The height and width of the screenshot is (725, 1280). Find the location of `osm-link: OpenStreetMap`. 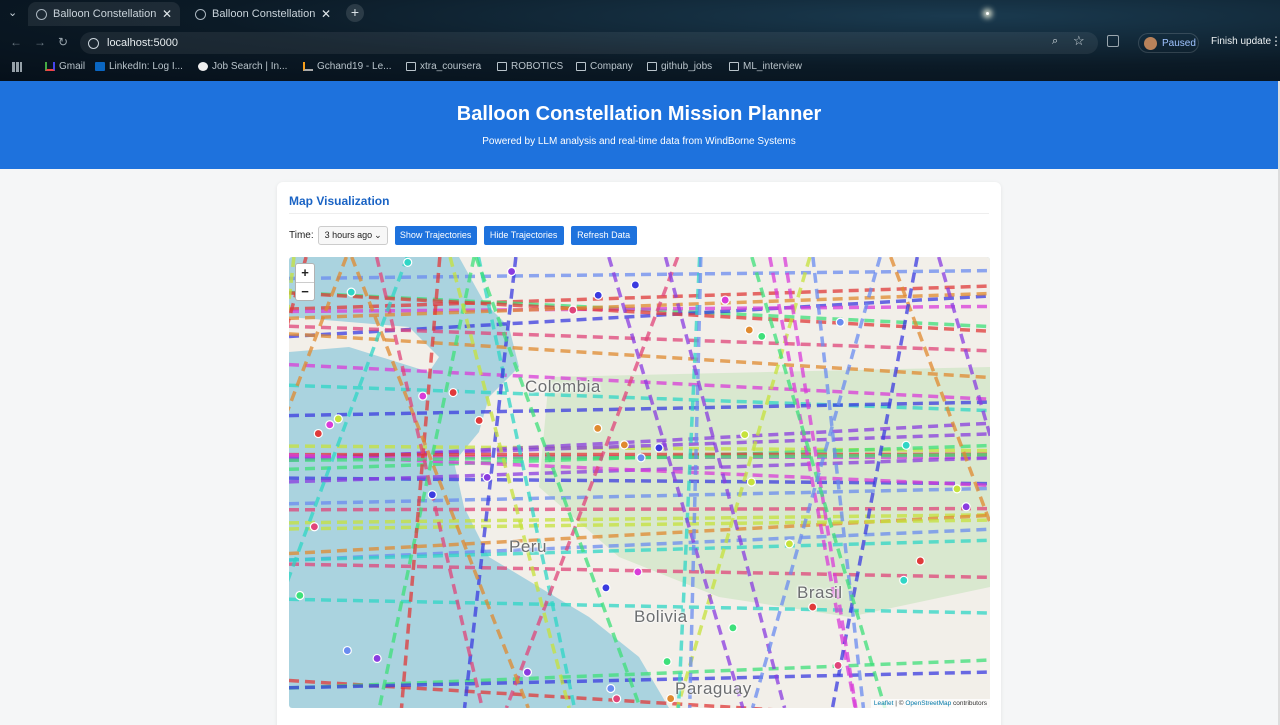

osm-link: OpenStreetMap is located at coordinates (928, 703).